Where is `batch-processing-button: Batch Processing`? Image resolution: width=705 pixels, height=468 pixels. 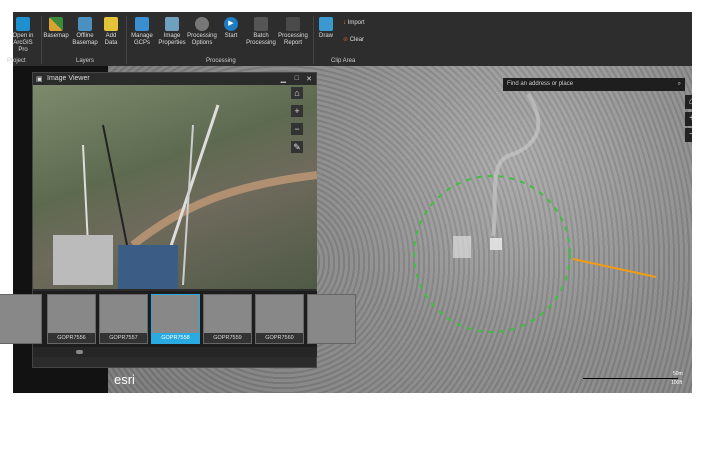
batch-processing-button: Batch Processing is located at coordinates (261, 32).